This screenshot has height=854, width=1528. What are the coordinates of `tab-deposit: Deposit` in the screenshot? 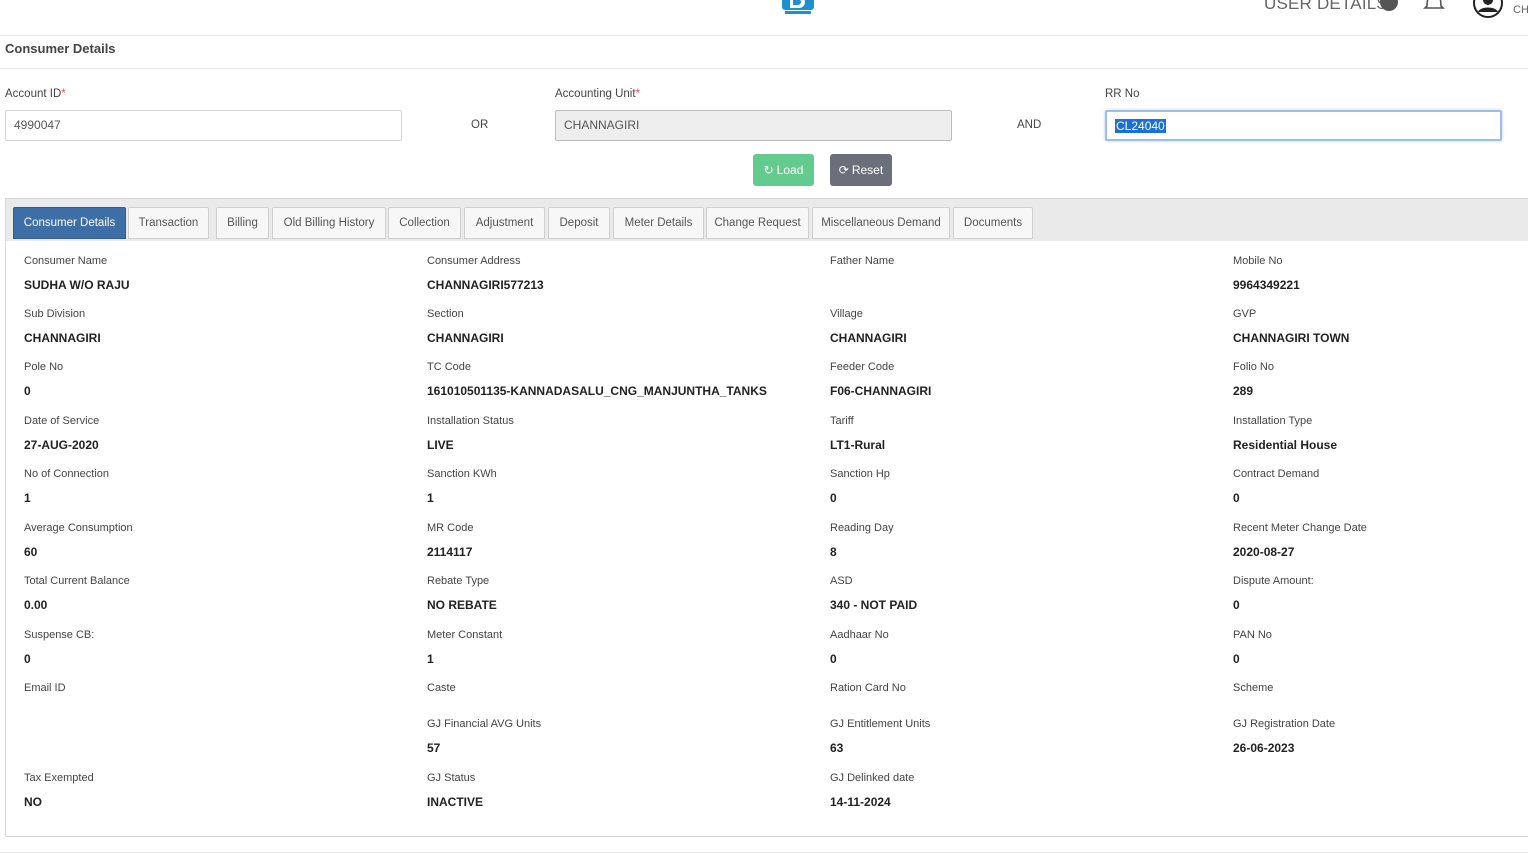 It's located at (579, 223).